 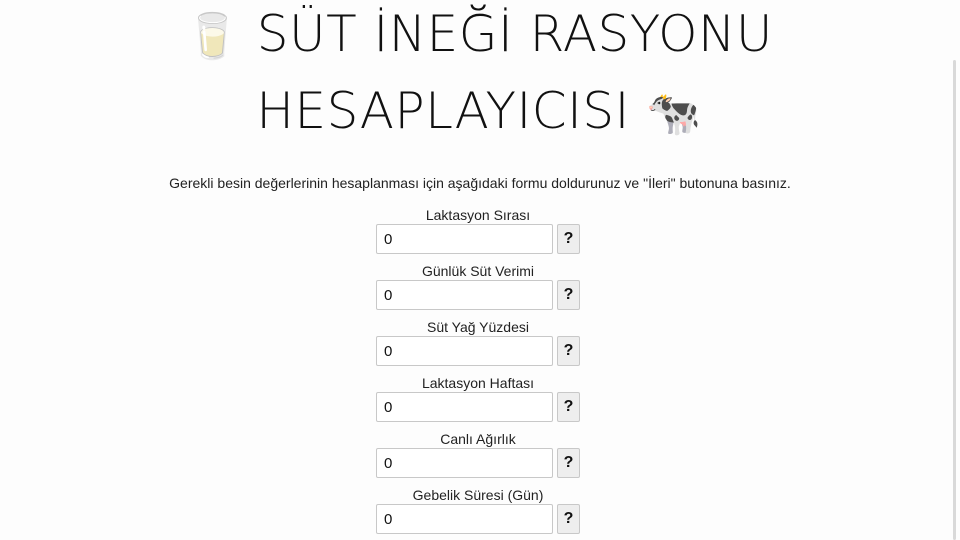 What do you see at coordinates (514, 34) in the screenshot?
I see `title-text-1: SÜT İNEĞİ RASYONU` at bounding box center [514, 34].